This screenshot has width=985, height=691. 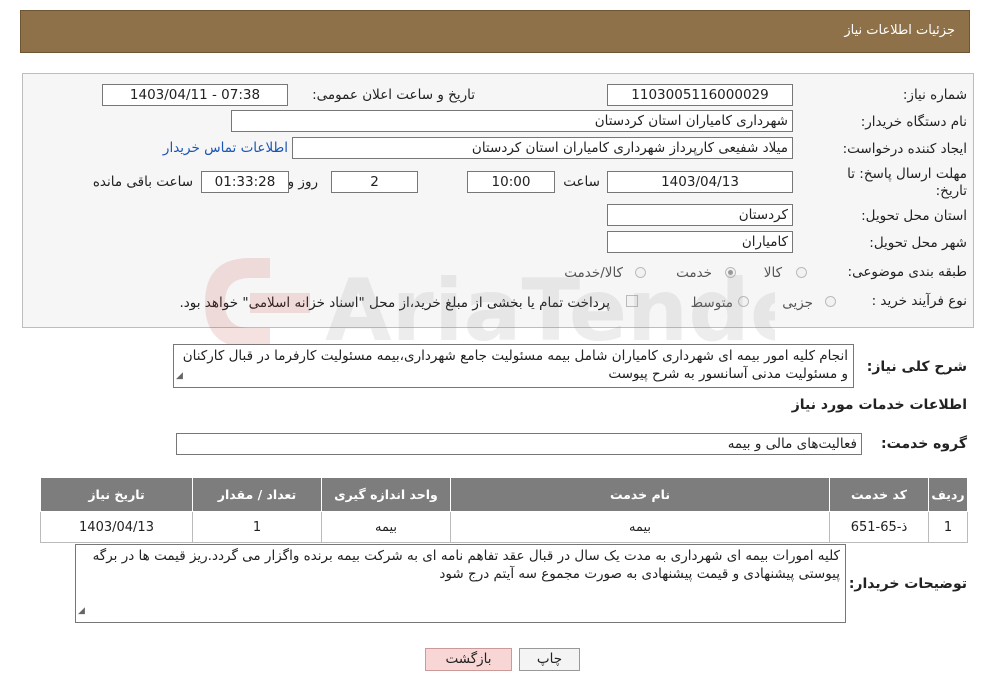 I want to click on deadline-label: مهلت ارسال پاسخ: تا, so click(x=907, y=174).